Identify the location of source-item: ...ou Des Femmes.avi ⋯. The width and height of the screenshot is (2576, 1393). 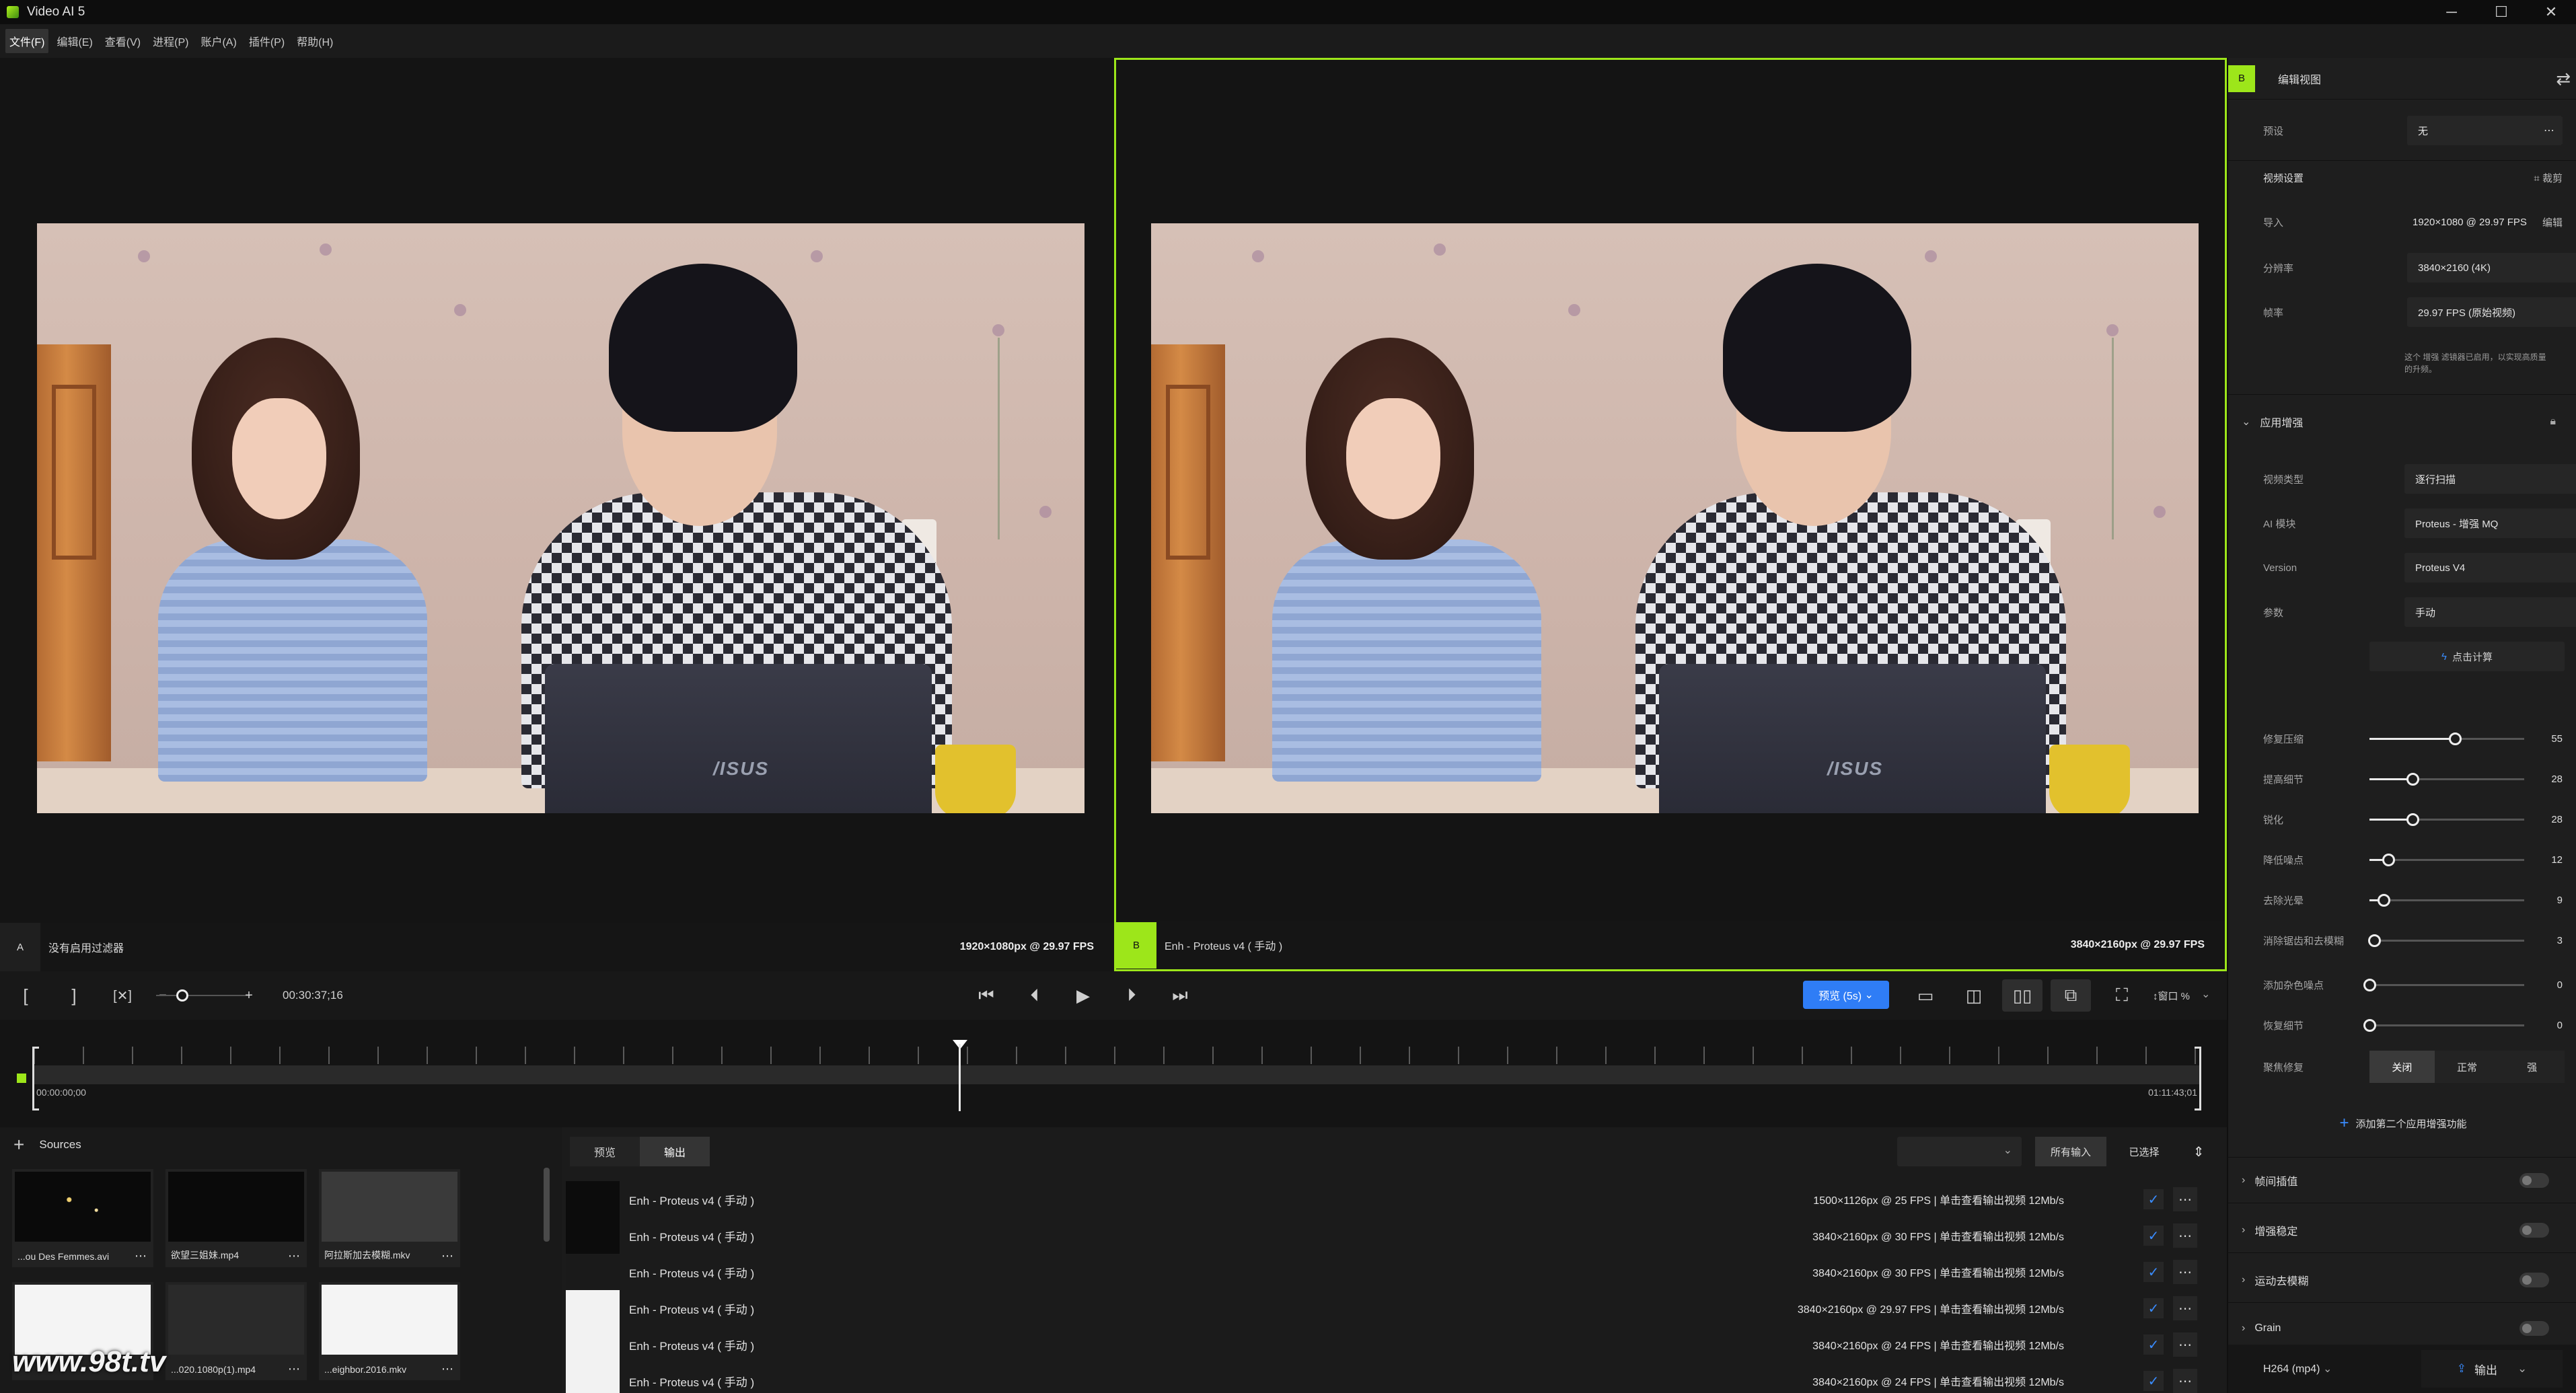
(82, 1218).